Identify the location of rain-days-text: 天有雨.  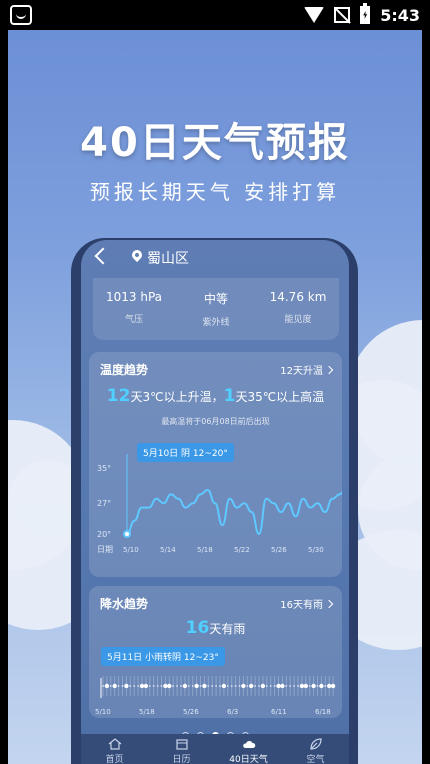
(227, 629).